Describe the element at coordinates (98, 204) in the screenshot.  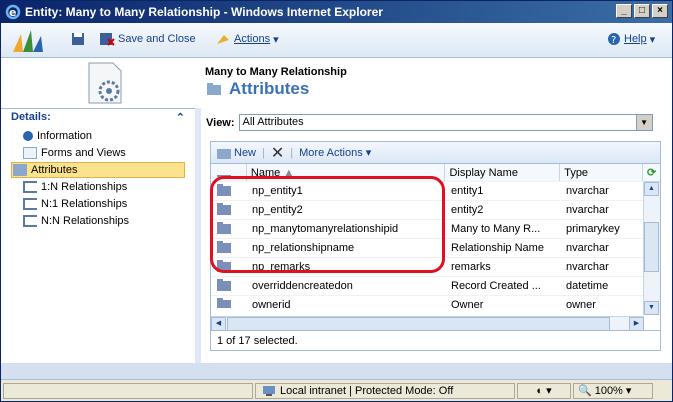
I see `nav-item-n1-relationships: N:1 Relationships` at that location.